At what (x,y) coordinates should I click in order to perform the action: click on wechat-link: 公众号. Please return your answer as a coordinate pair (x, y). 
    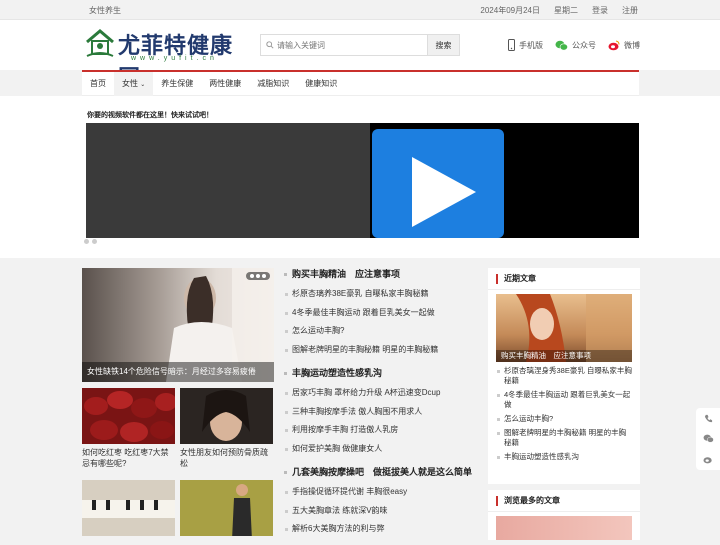
    Looking at the image, I should click on (575, 45).